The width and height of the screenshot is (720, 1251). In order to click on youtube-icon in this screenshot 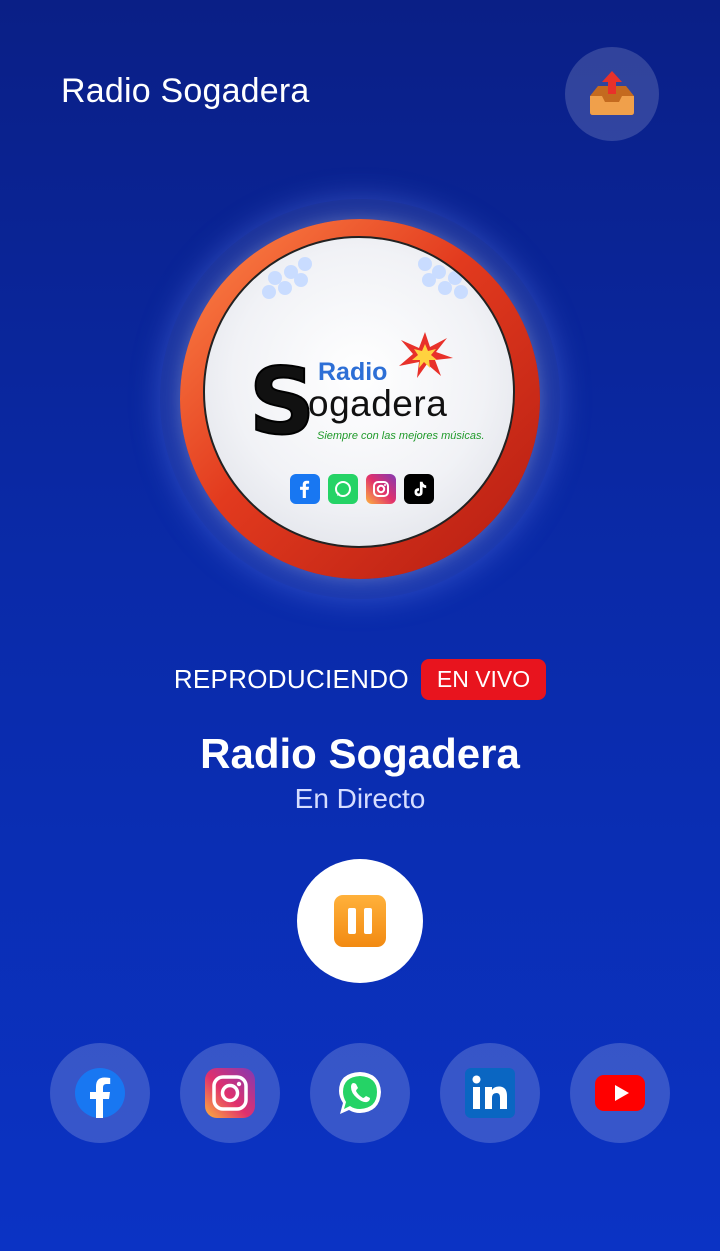, I will do `click(620, 1093)`.